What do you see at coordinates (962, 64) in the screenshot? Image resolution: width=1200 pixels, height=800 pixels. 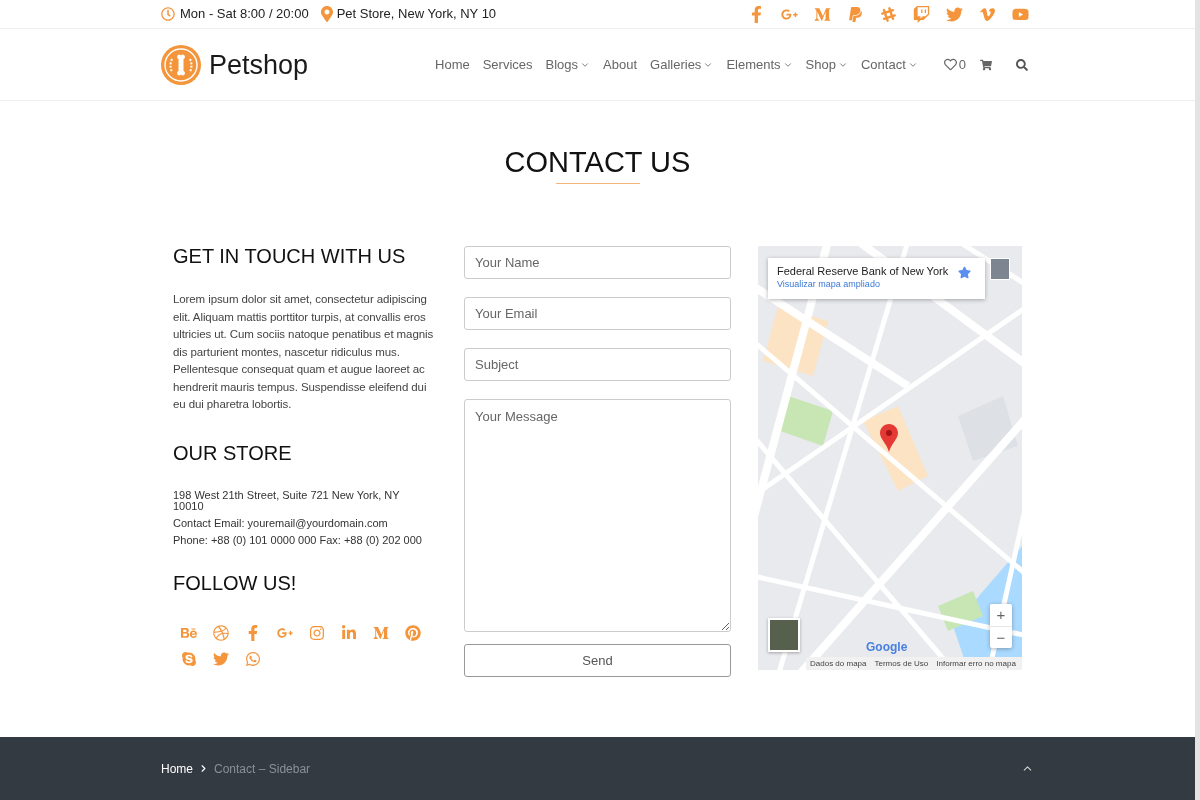 I see `wishlist-count: 0` at bounding box center [962, 64].